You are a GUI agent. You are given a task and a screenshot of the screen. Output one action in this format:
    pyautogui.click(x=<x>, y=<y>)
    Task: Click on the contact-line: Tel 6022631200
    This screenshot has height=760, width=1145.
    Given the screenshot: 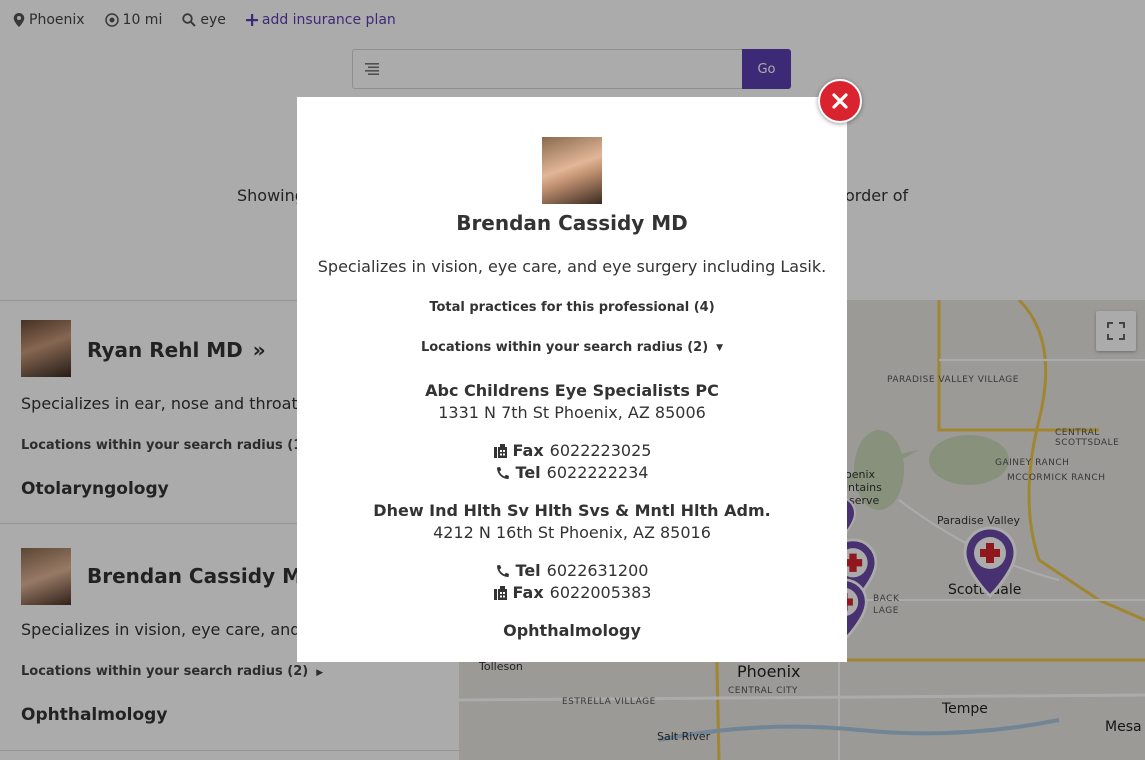 What is the action you would take?
    pyautogui.click(x=572, y=570)
    